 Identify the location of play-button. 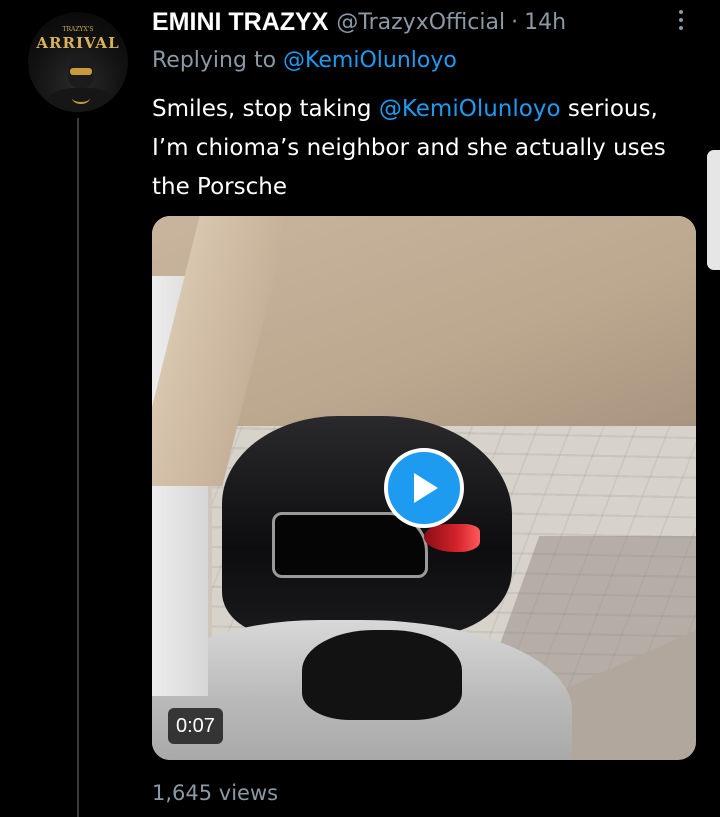
(424, 488).